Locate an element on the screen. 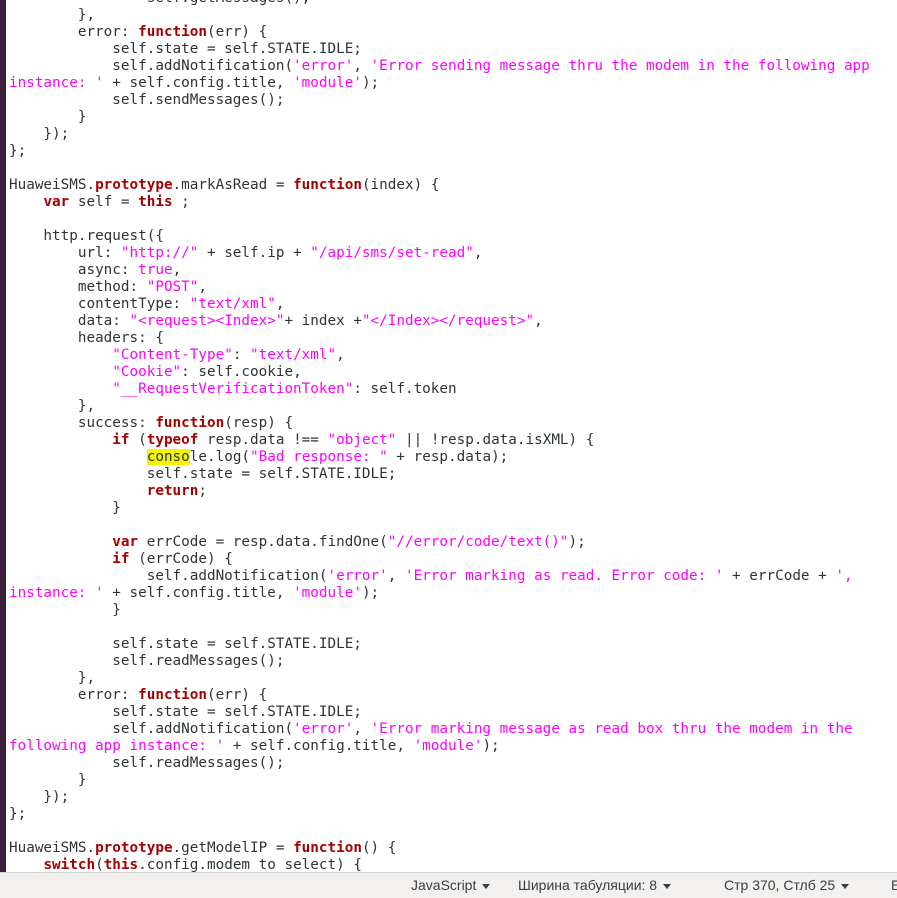 The width and height of the screenshot is (897, 898). code-line: "Content-Type": "text/xml", is located at coordinates (453, 355).